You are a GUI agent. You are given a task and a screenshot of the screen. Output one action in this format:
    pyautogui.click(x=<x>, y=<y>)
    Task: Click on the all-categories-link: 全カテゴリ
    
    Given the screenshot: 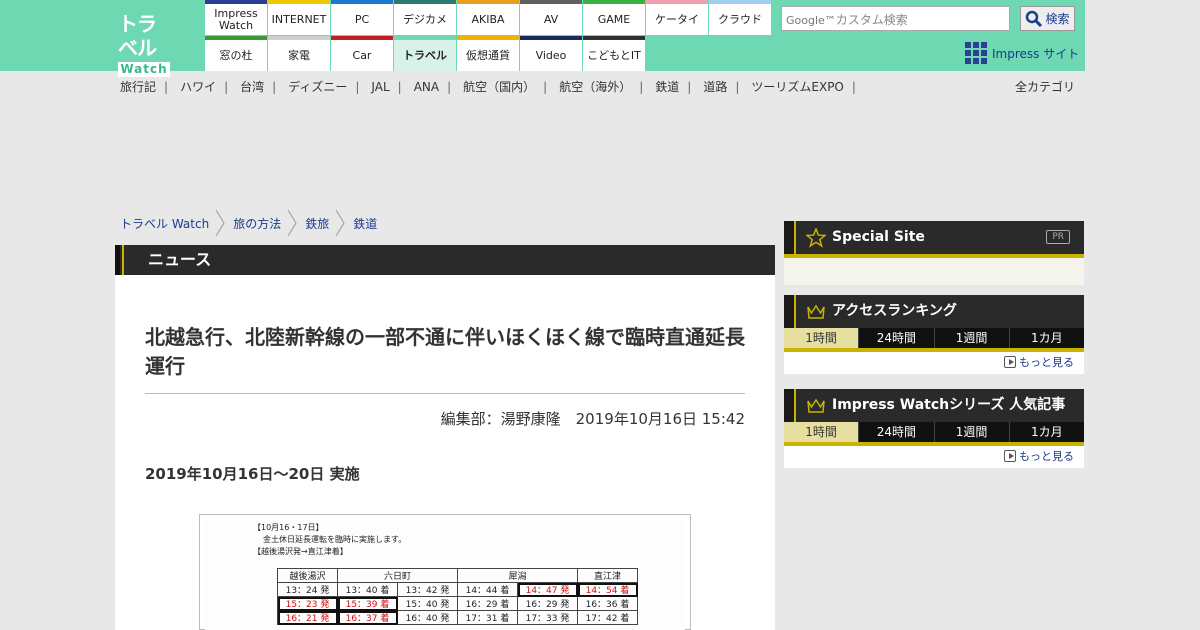 What is the action you would take?
    pyautogui.click(x=1045, y=86)
    